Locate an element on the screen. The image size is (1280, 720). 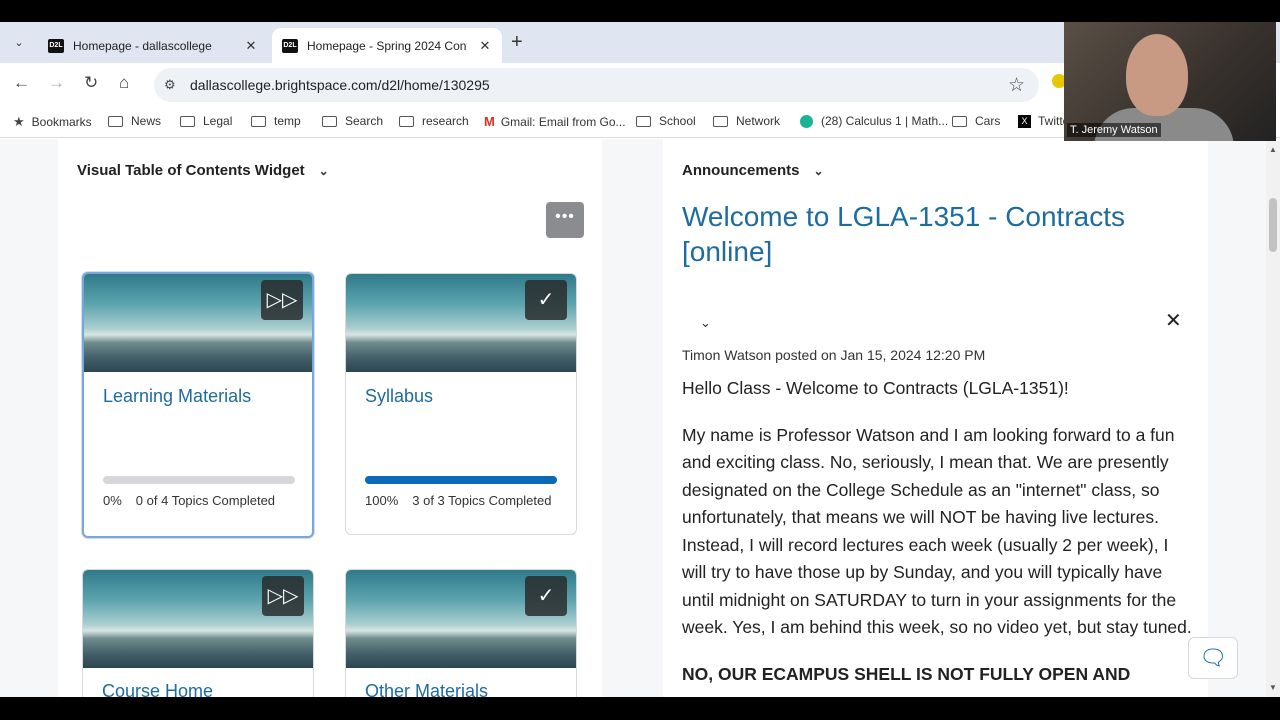
site-info-icon: ⚙ is located at coordinates (170, 85).